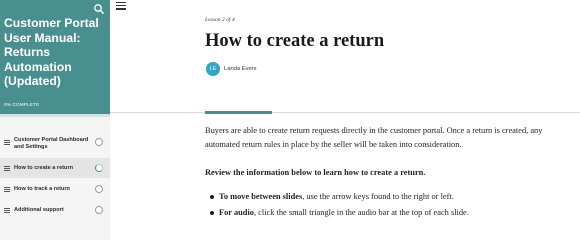 This screenshot has height=240, width=580. Describe the element at coordinates (55, 115) in the screenshot. I see `progress-bar` at that location.